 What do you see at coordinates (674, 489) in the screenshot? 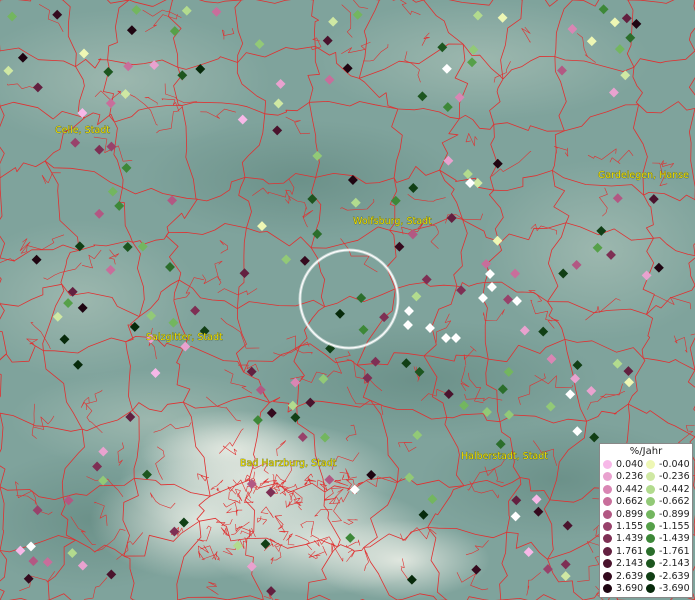
I see `legend-value: -0.442` at bounding box center [674, 489].